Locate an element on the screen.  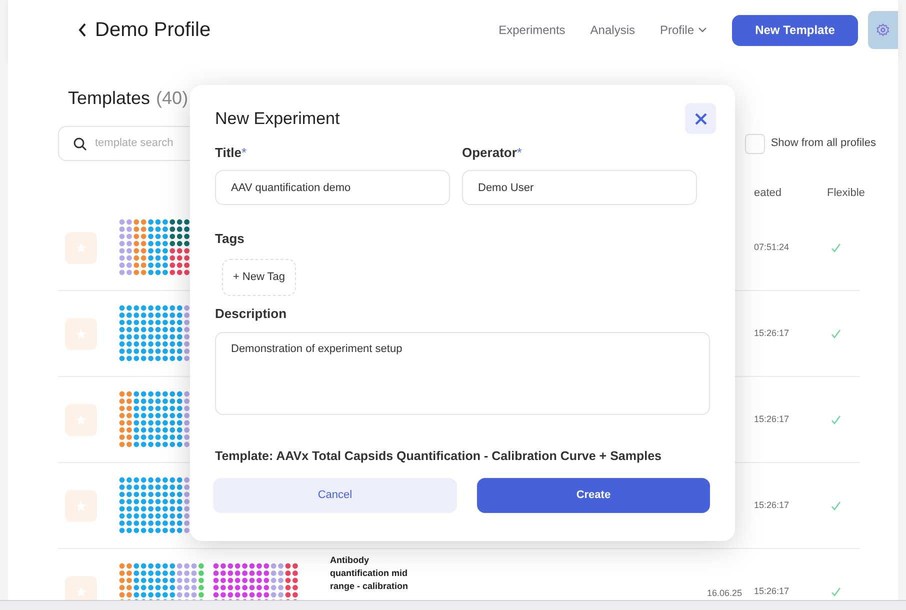
cancel-button: Cancel is located at coordinates (335, 495).